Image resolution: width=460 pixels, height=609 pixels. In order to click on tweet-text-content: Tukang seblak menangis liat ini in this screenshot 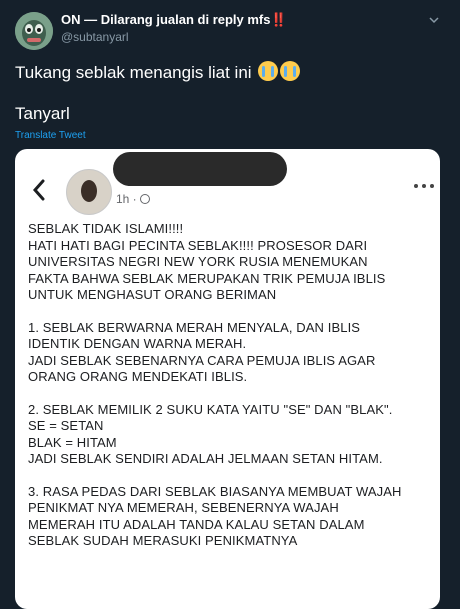, I will do `click(133, 72)`.